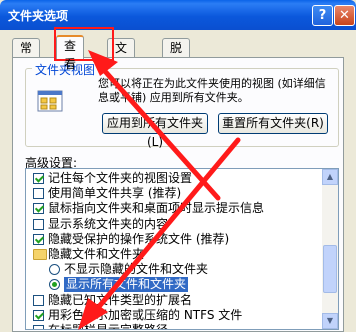  I want to click on scrollbar-thumb, so click(330, 269).